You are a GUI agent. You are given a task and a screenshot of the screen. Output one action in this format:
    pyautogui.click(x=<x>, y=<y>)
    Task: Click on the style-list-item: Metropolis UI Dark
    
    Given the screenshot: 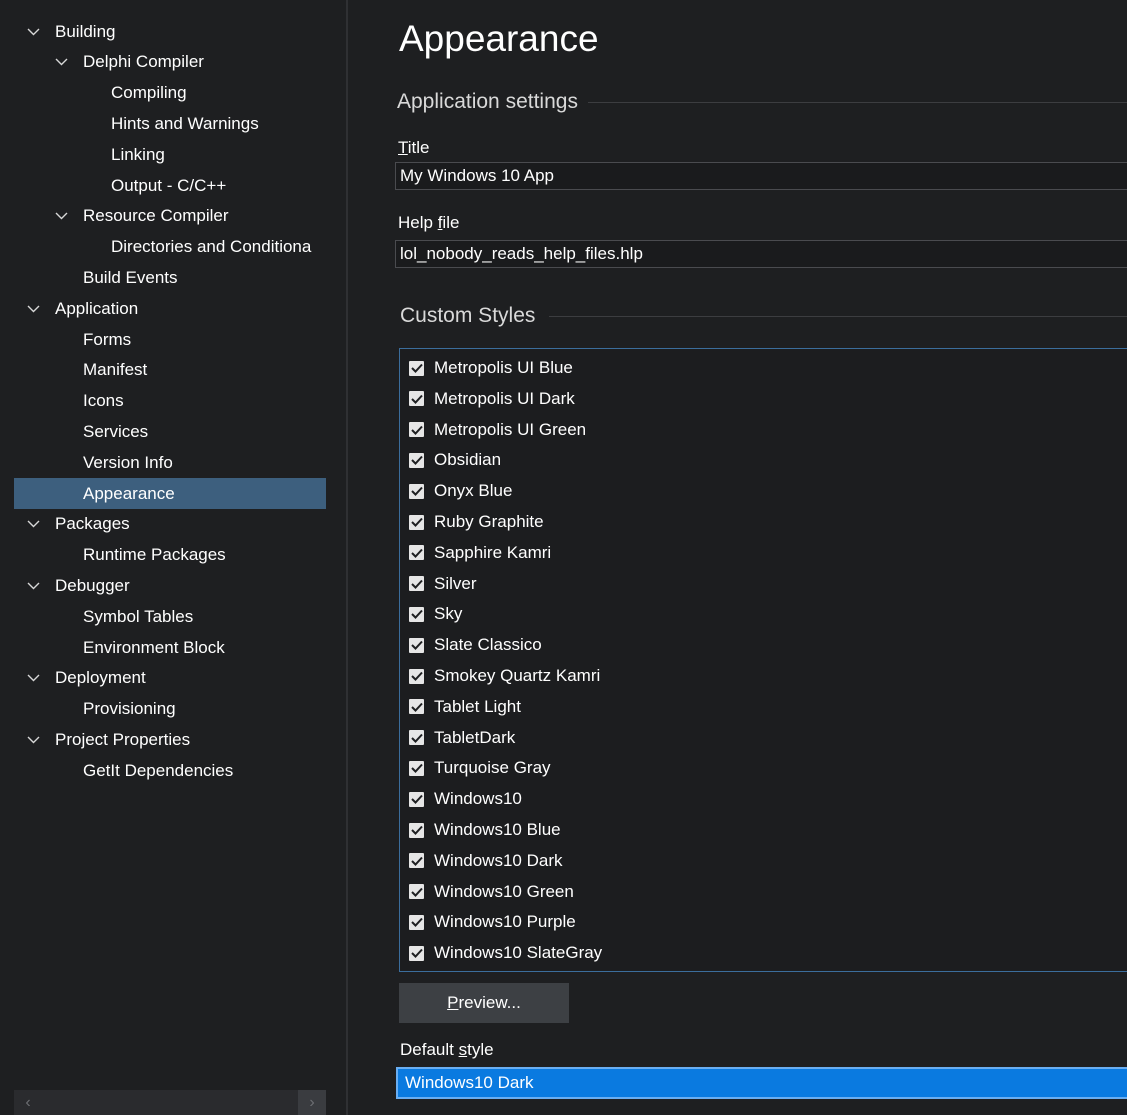 What is the action you would take?
    pyautogui.click(x=492, y=399)
    